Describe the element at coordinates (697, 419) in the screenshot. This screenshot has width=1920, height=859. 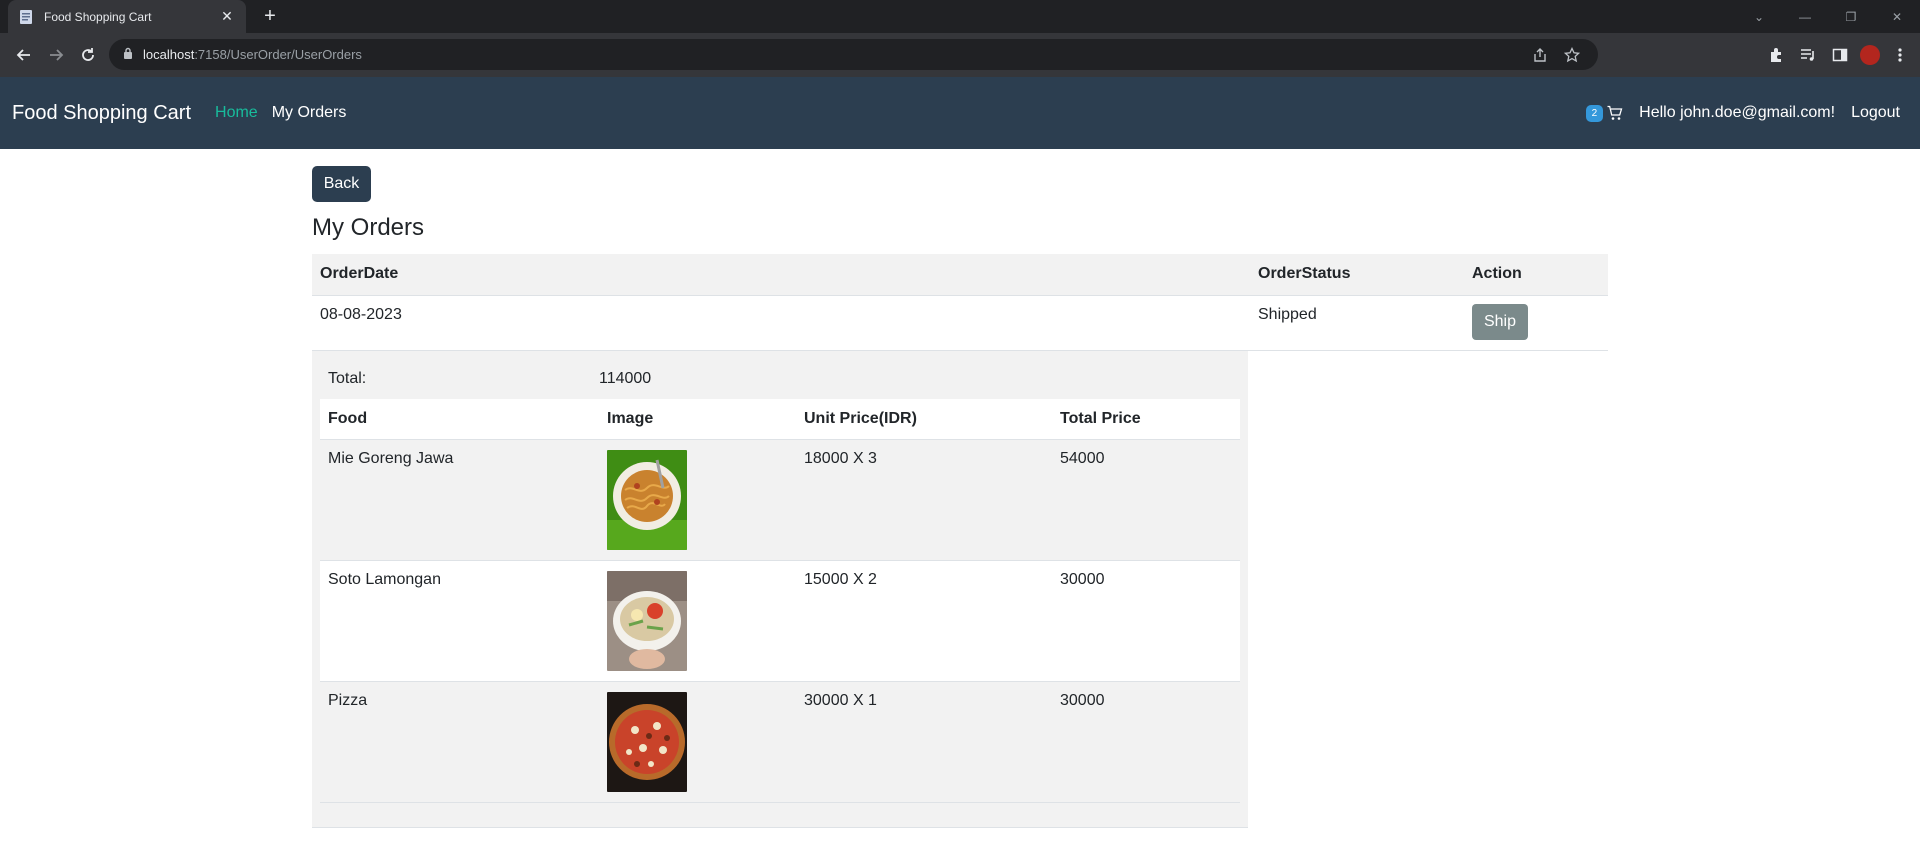
I see `column-header-image: Image` at that location.